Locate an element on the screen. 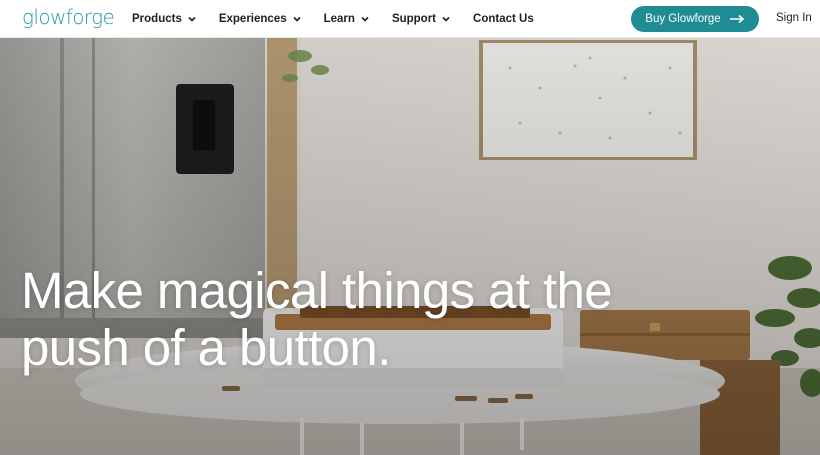 The image size is (820, 455). nav-item-products: Products is located at coordinates (164, 19).